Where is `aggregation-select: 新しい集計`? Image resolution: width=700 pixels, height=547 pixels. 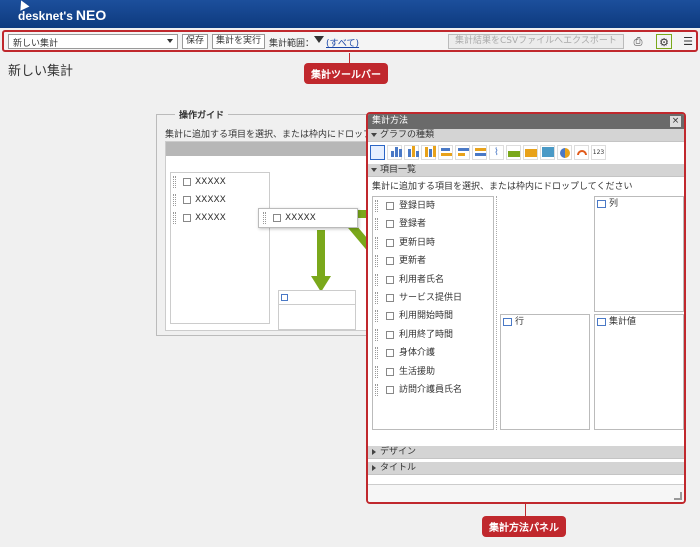 aggregation-select: 新しい集計 is located at coordinates (93, 41).